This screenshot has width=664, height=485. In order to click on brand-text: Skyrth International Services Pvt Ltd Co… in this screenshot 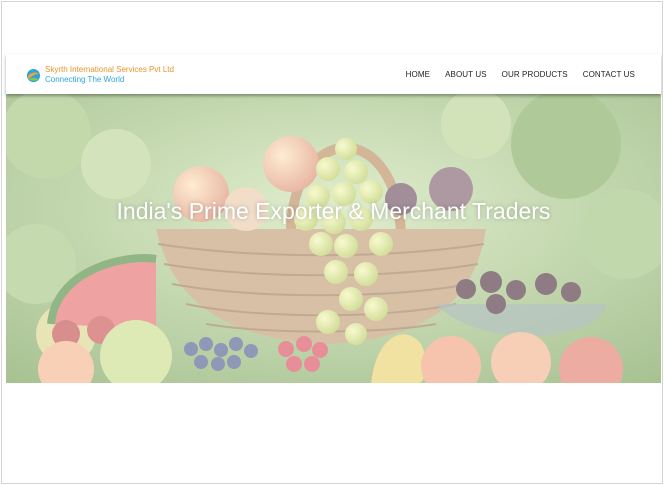, I will do `click(109, 75)`.